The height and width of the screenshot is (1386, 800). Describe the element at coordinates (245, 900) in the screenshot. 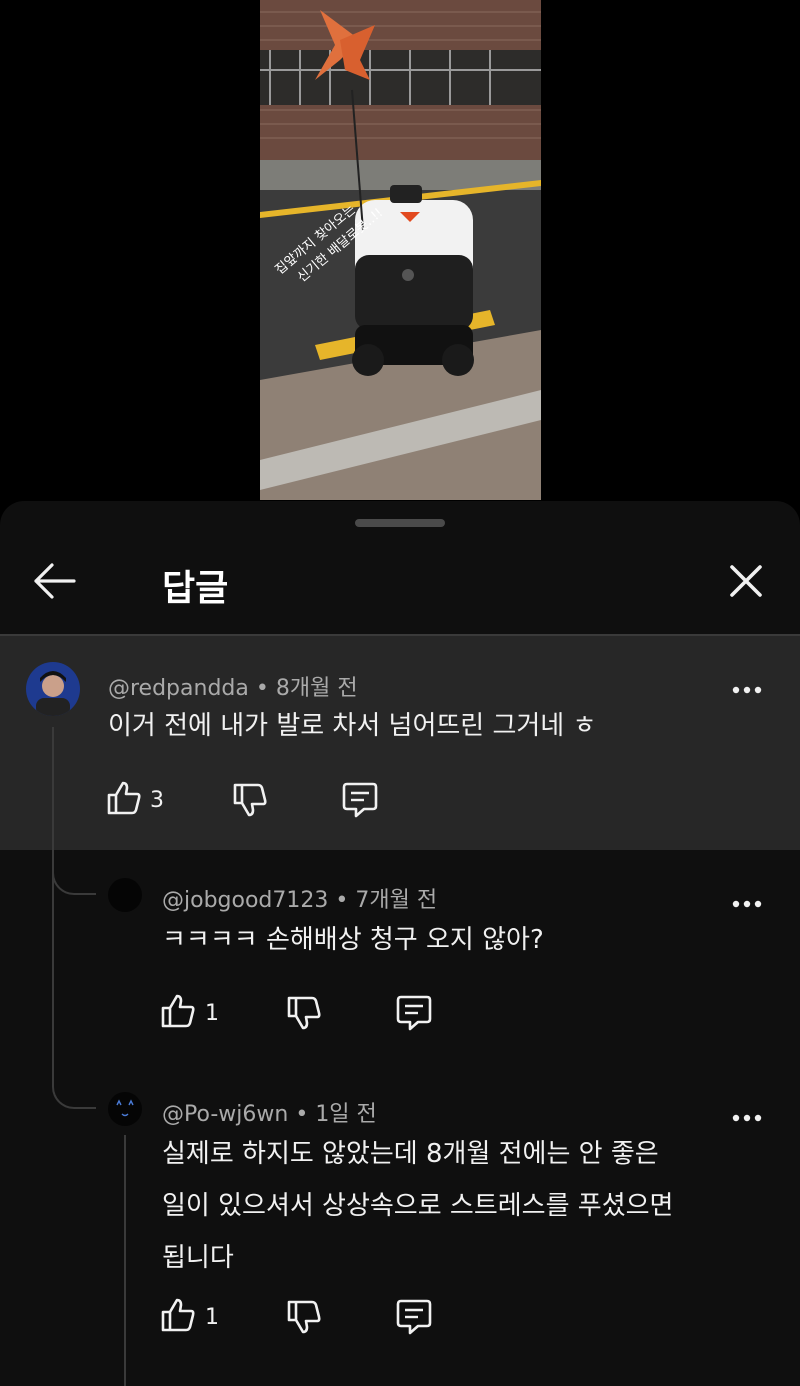

I see `comment-author: @jobgood7123` at that location.